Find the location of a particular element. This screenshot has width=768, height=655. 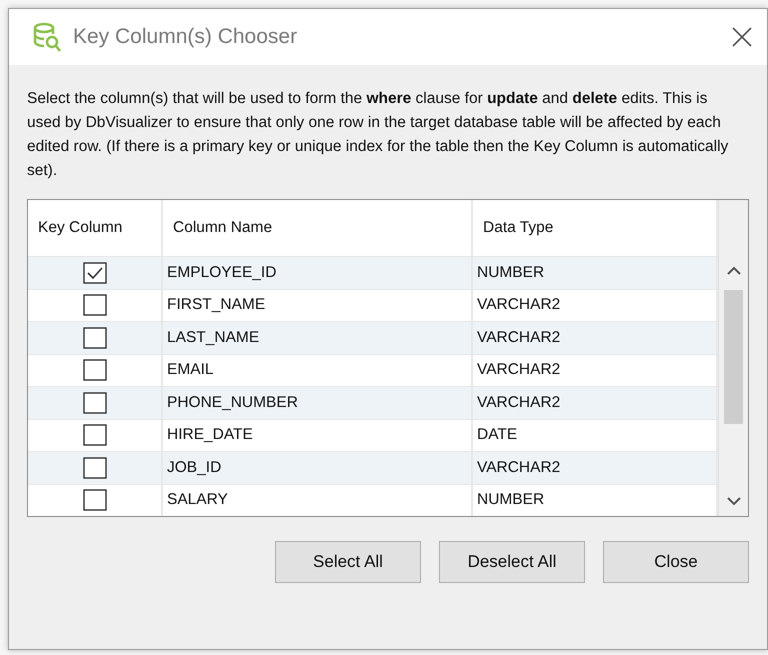

scrollbar is located at coordinates (733, 358).